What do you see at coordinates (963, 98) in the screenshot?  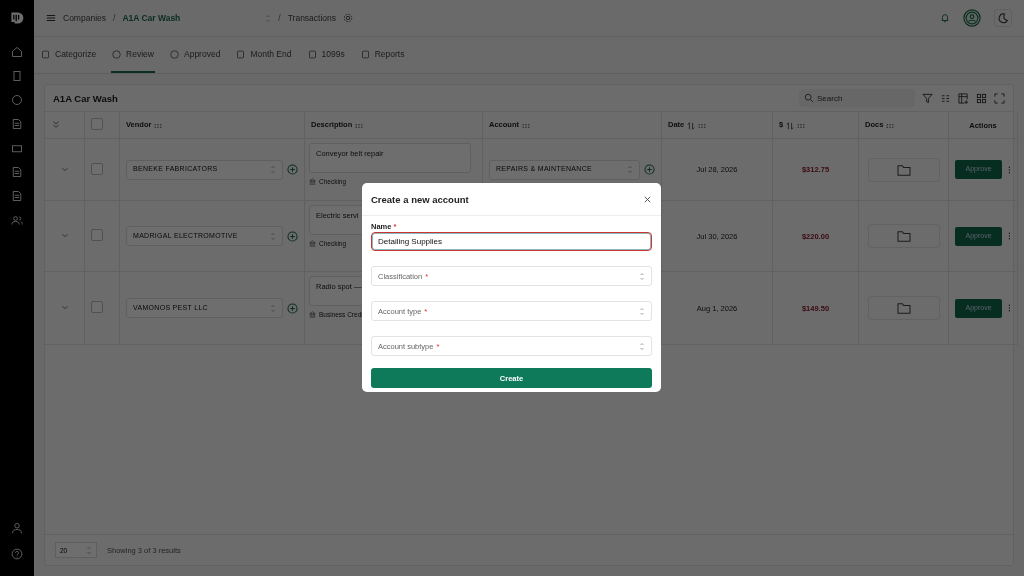 I see `table-add-icon` at bounding box center [963, 98].